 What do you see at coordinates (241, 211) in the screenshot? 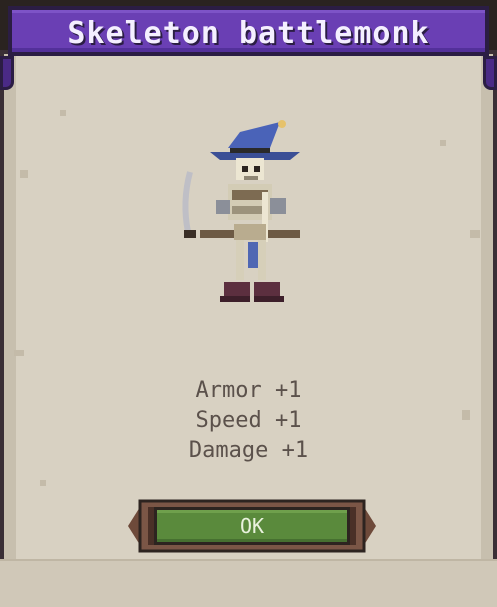
I see `skeleton-battlemonk-icon` at bounding box center [241, 211].